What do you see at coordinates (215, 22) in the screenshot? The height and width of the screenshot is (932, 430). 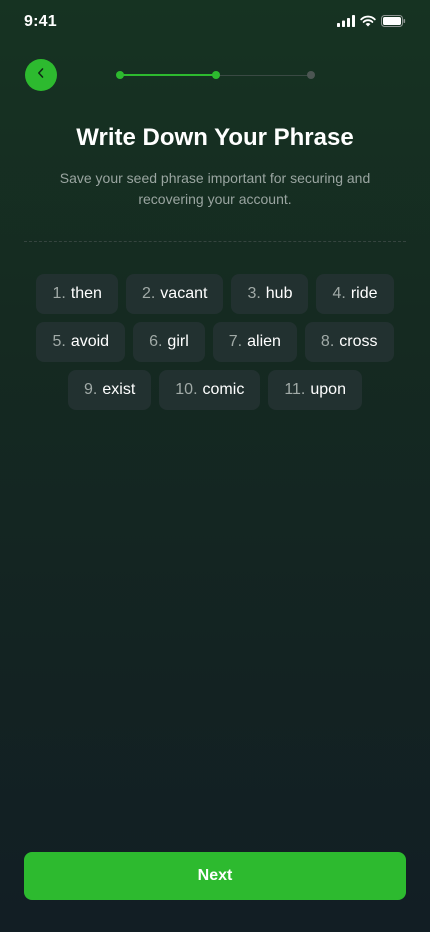 I see `status-bar: 9:41` at bounding box center [215, 22].